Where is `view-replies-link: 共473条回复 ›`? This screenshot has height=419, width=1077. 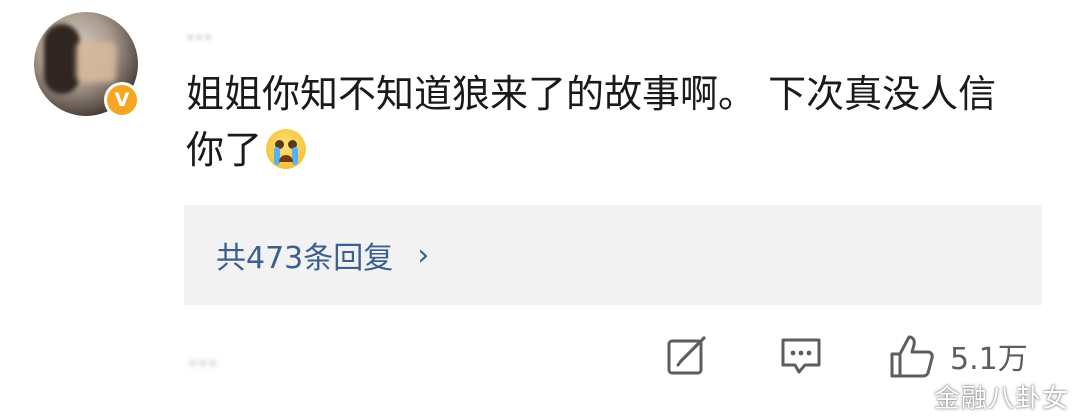 view-replies-link: 共473条回复 › is located at coordinates (322, 255).